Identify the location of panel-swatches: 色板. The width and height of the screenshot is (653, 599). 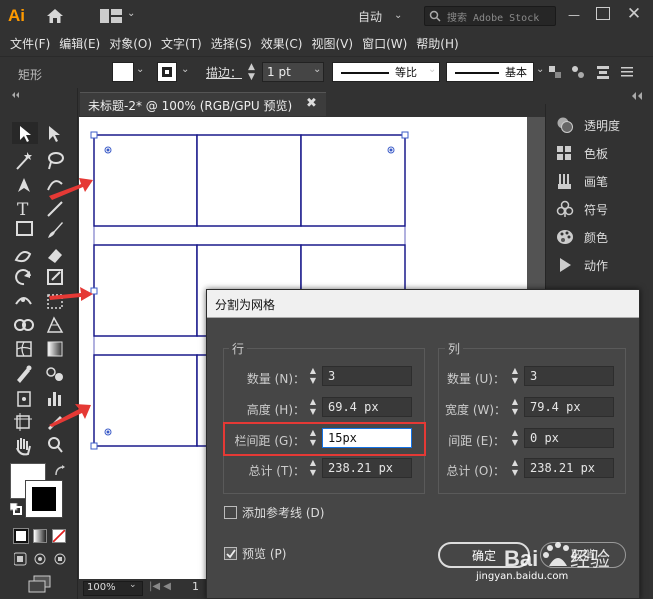
(604, 153).